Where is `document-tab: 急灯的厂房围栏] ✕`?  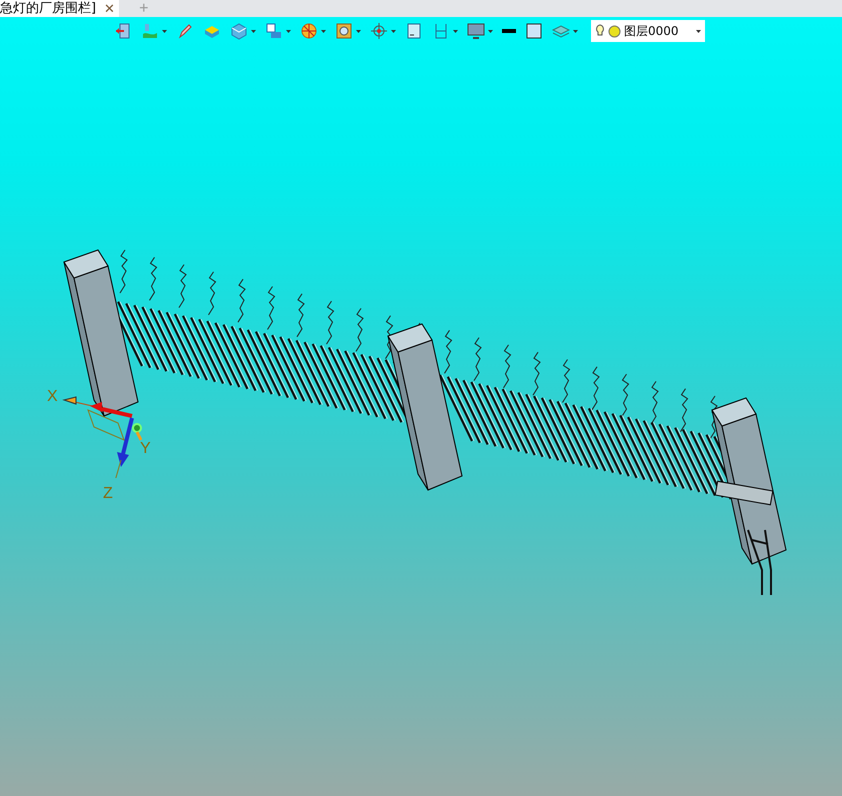 document-tab: 急灯的厂房围栏] ✕ is located at coordinates (60, 8).